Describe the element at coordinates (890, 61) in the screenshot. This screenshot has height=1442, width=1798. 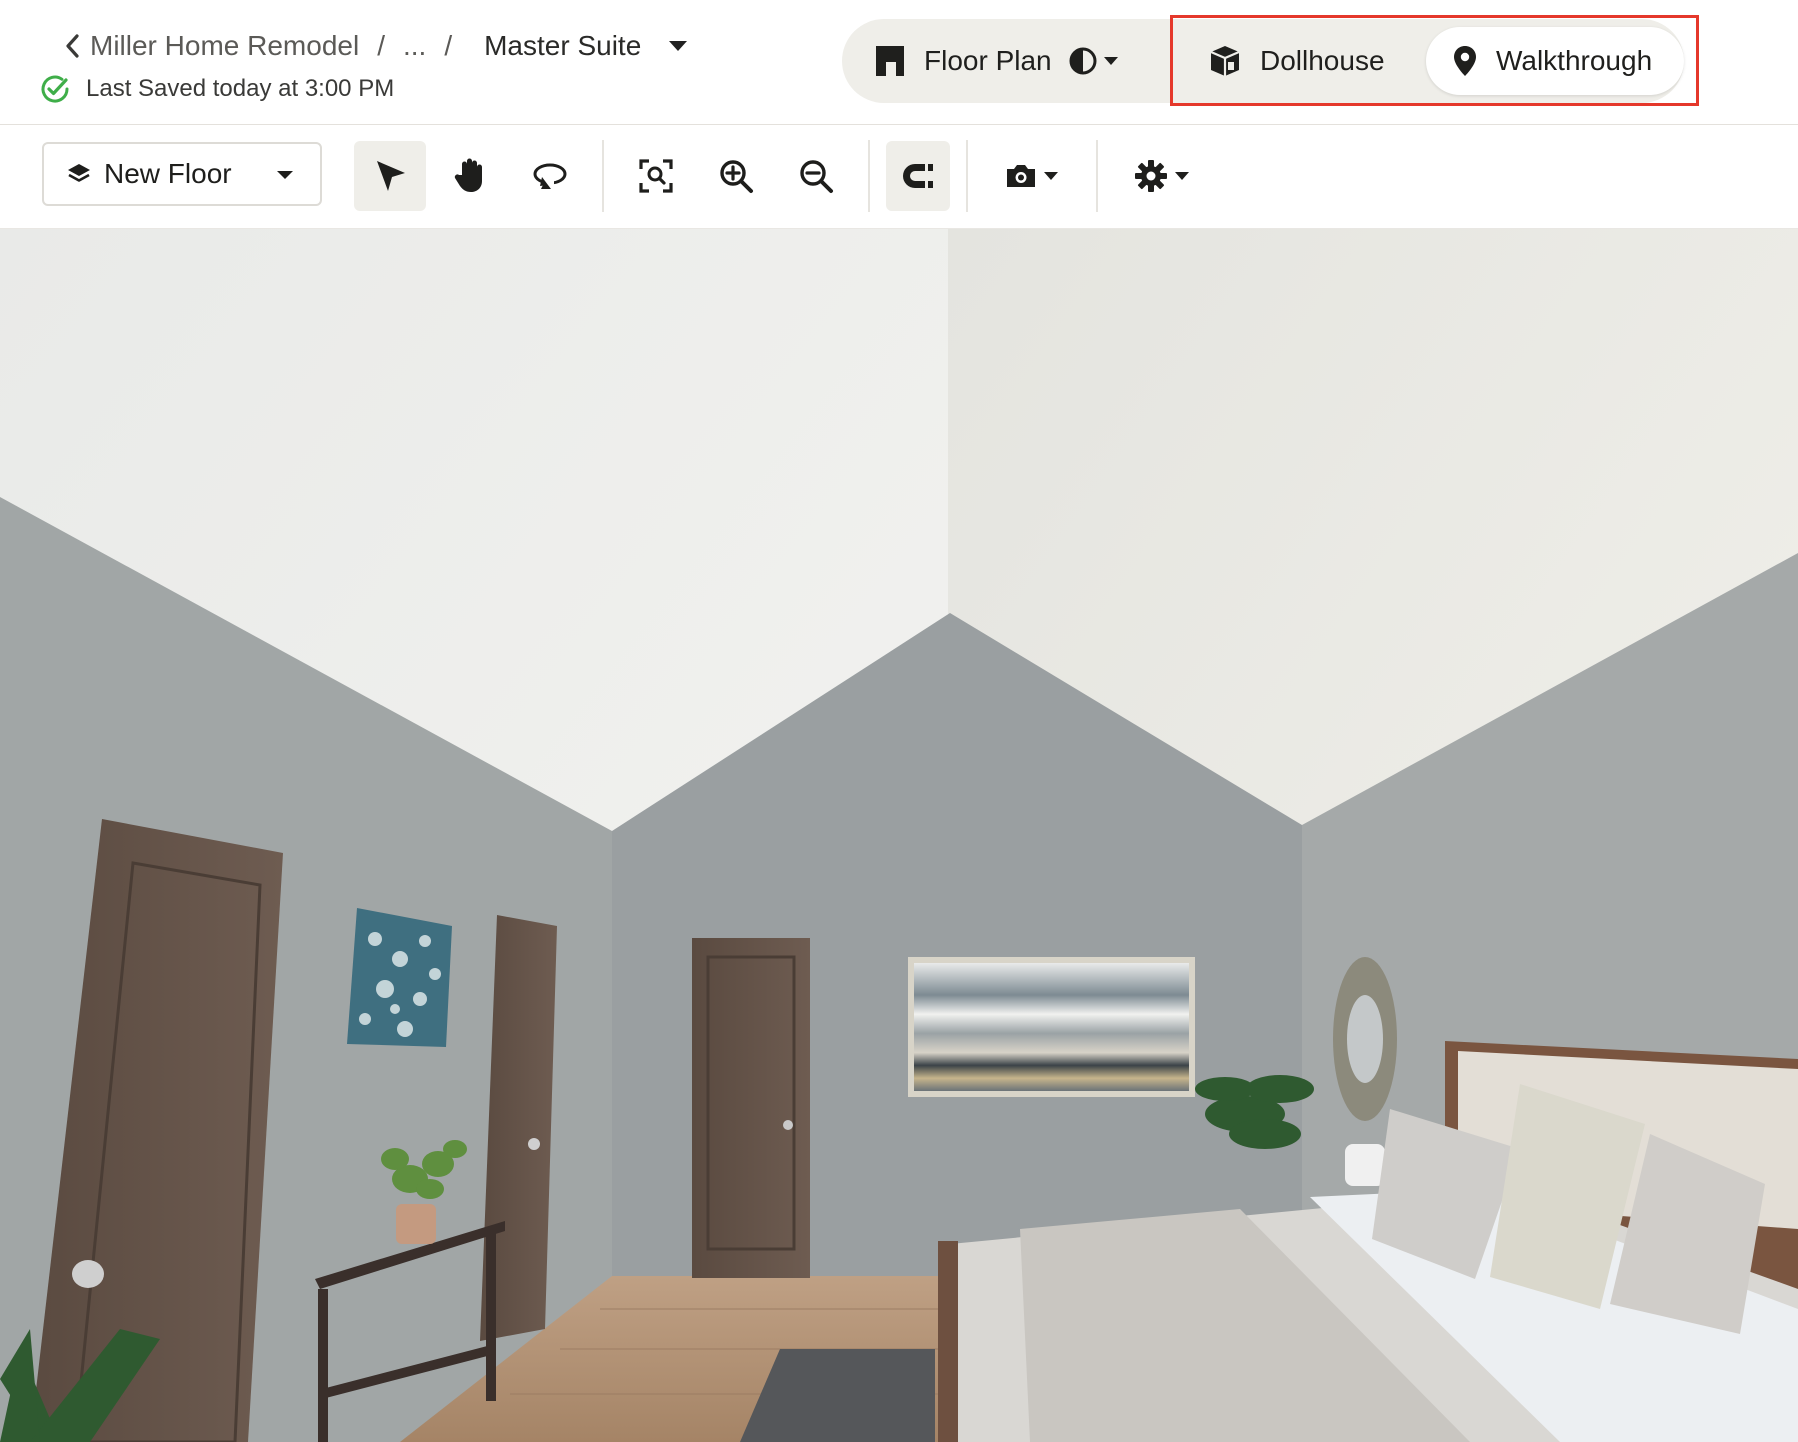
I see `floor-plan-icon` at that location.